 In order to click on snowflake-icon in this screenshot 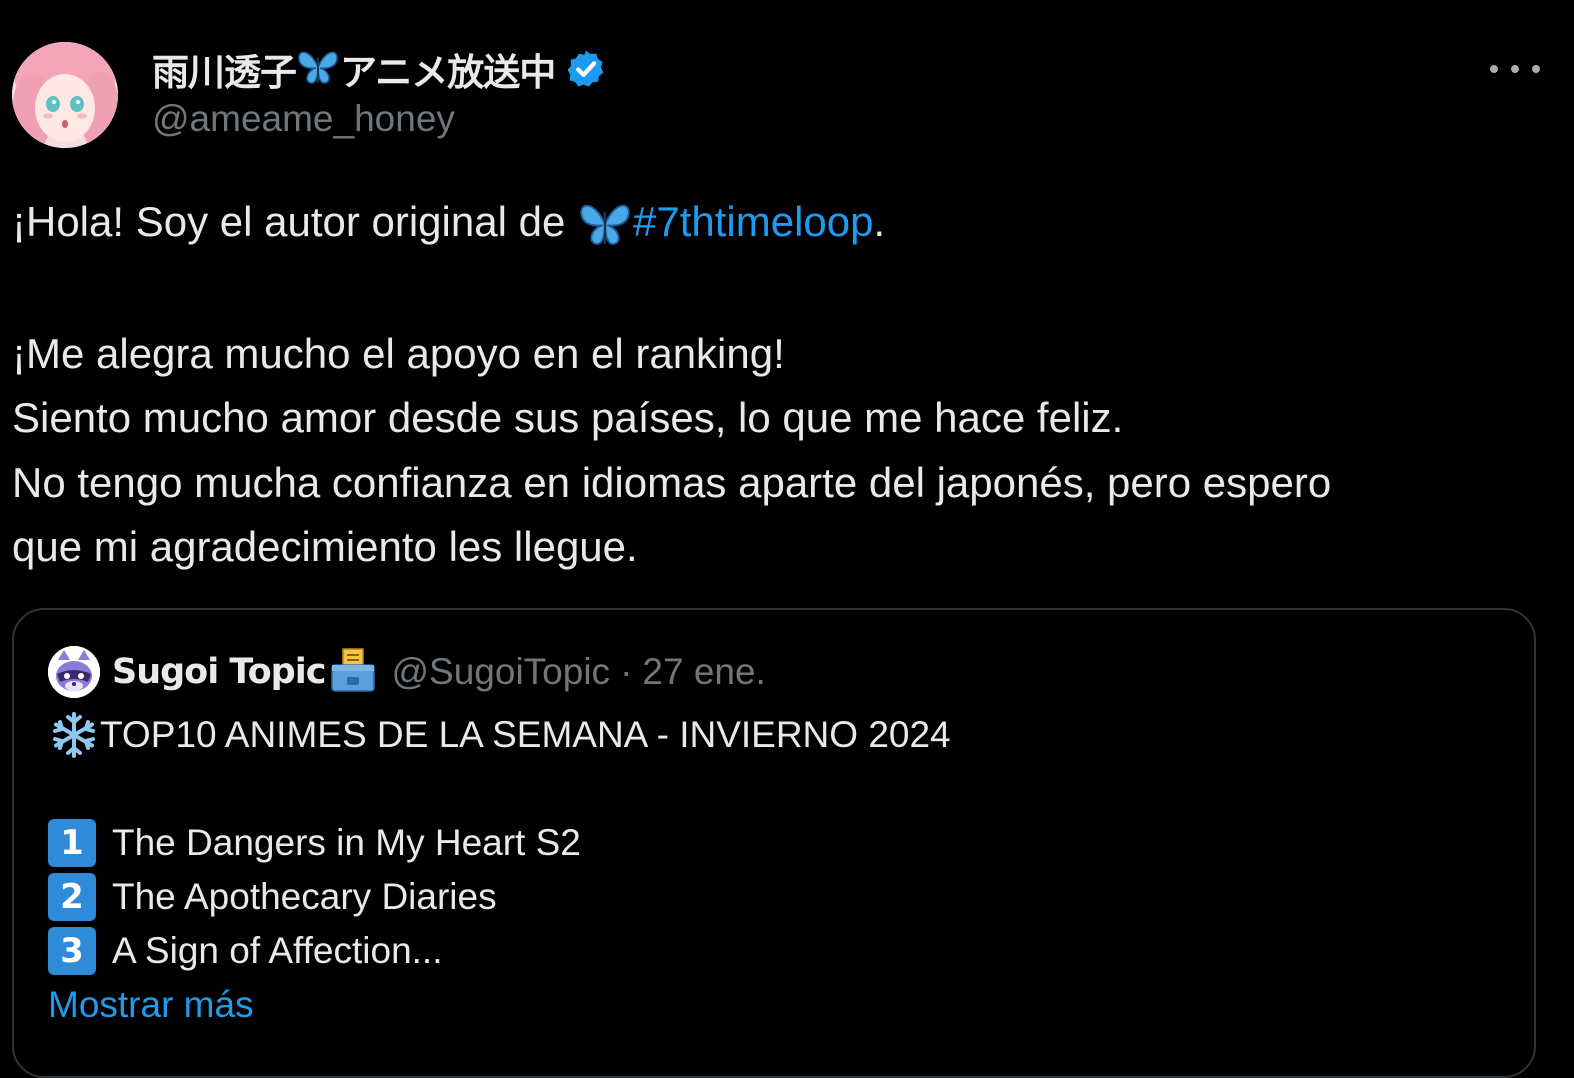, I will do `click(74, 735)`.